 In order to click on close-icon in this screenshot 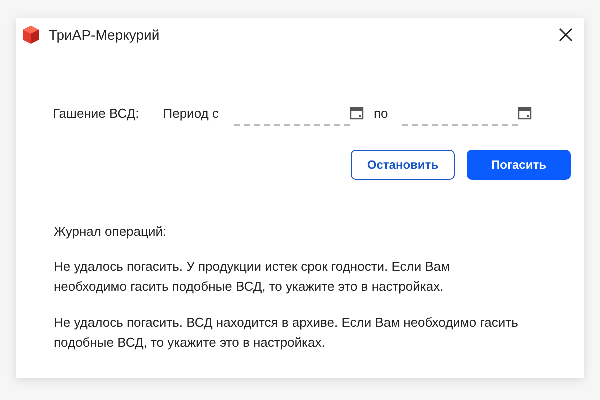, I will do `click(566, 35)`.